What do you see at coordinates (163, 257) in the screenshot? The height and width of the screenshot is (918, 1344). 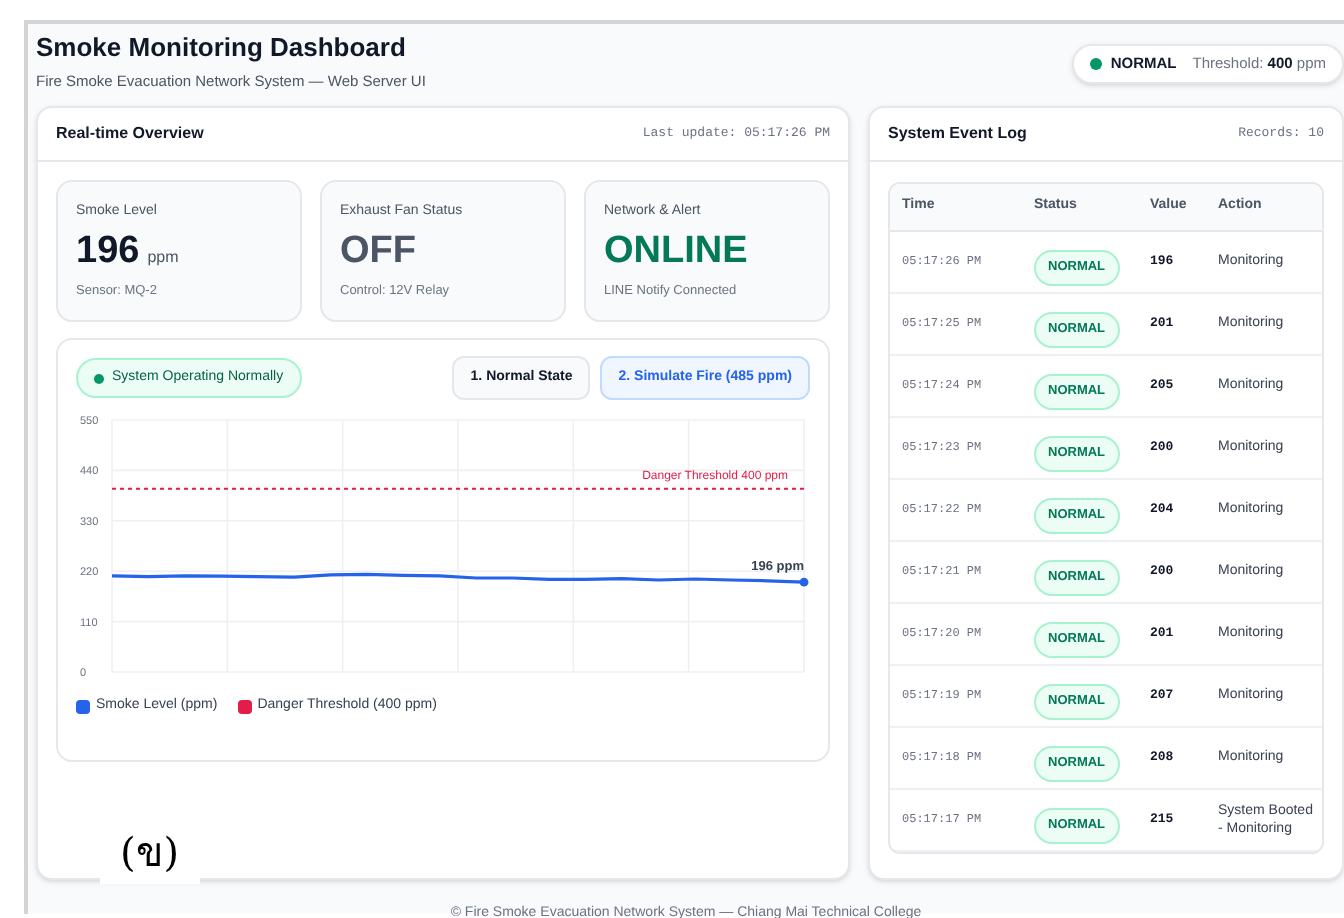 I see `metric-unit: ppm` at bounding box center [163, 257].